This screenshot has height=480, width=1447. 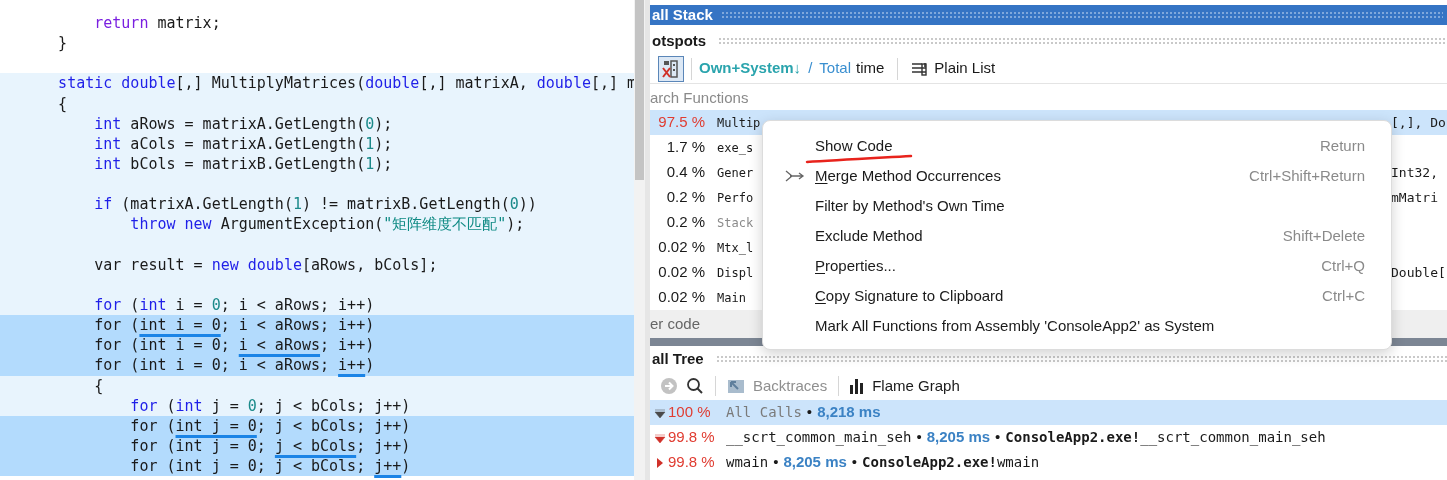 What do you see at coordinates (735, 173) in the screenshot?
I see `function-name: Gener` at bounding box center [735, 173].